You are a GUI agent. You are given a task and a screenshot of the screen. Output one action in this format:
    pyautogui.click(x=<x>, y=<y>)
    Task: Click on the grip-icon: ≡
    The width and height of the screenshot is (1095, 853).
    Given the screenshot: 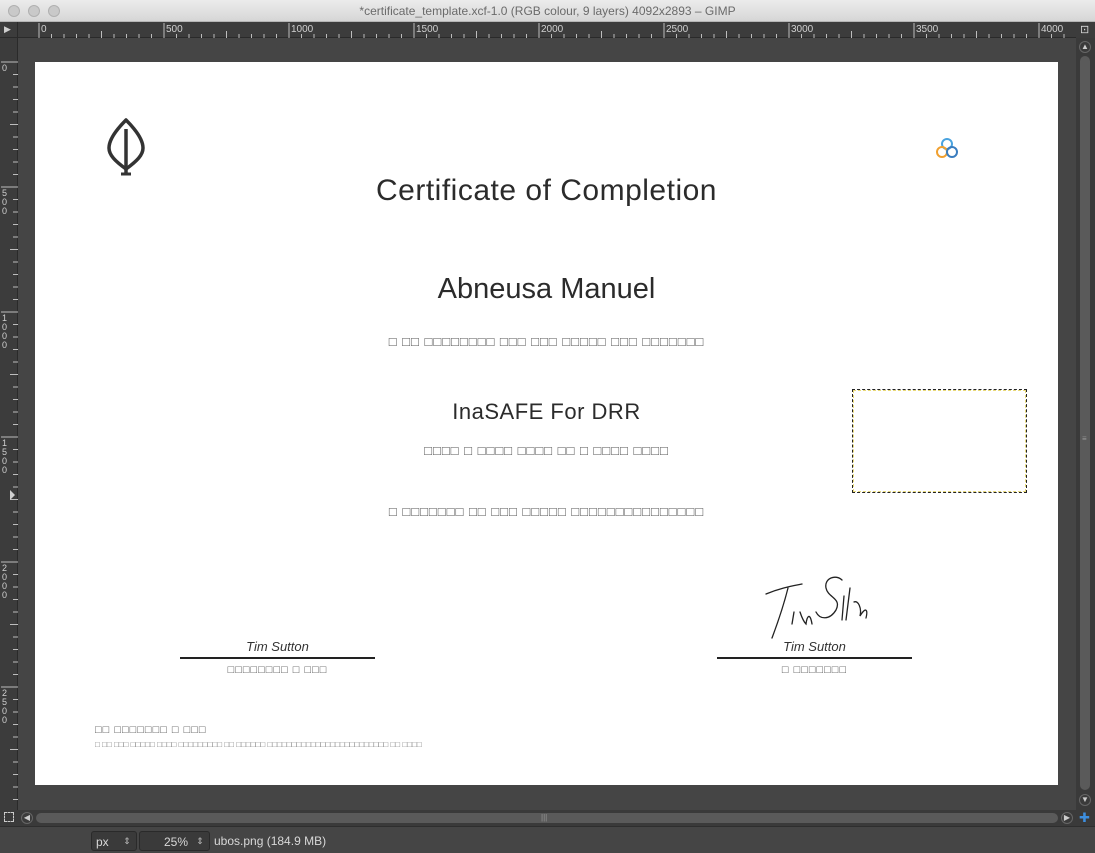 What is the action you would take?
    pyautogui.click(x=1084, y=438)
    